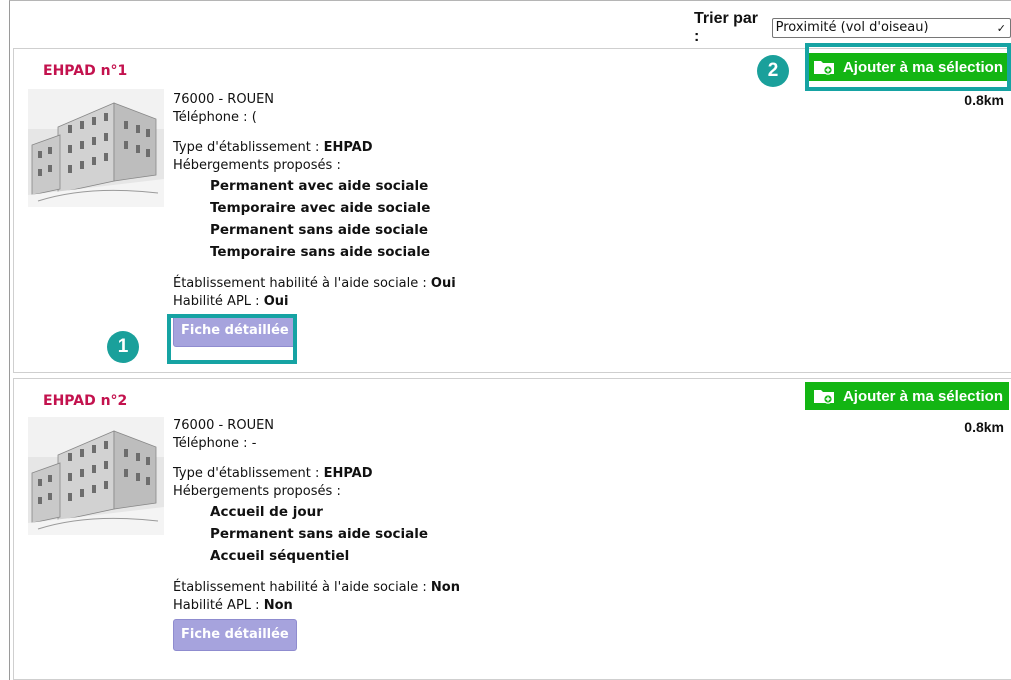  What do you see at coordinates (443, 283) in the screenshot?
I see `aide-sociale-value: Oui` at bounding box center [443, 283].